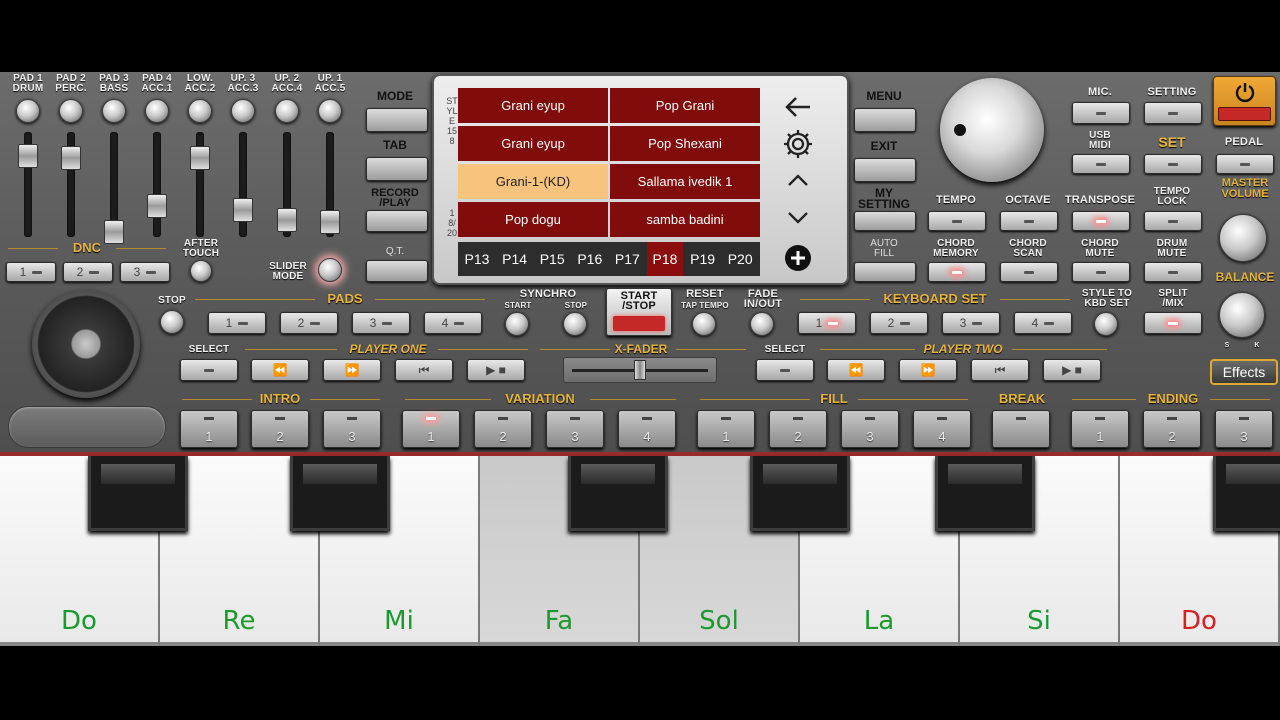  What do you see at coordinates (798, 258) in the screenshot?
I see `plus-circle-icon` at bounding box center [798, 258].